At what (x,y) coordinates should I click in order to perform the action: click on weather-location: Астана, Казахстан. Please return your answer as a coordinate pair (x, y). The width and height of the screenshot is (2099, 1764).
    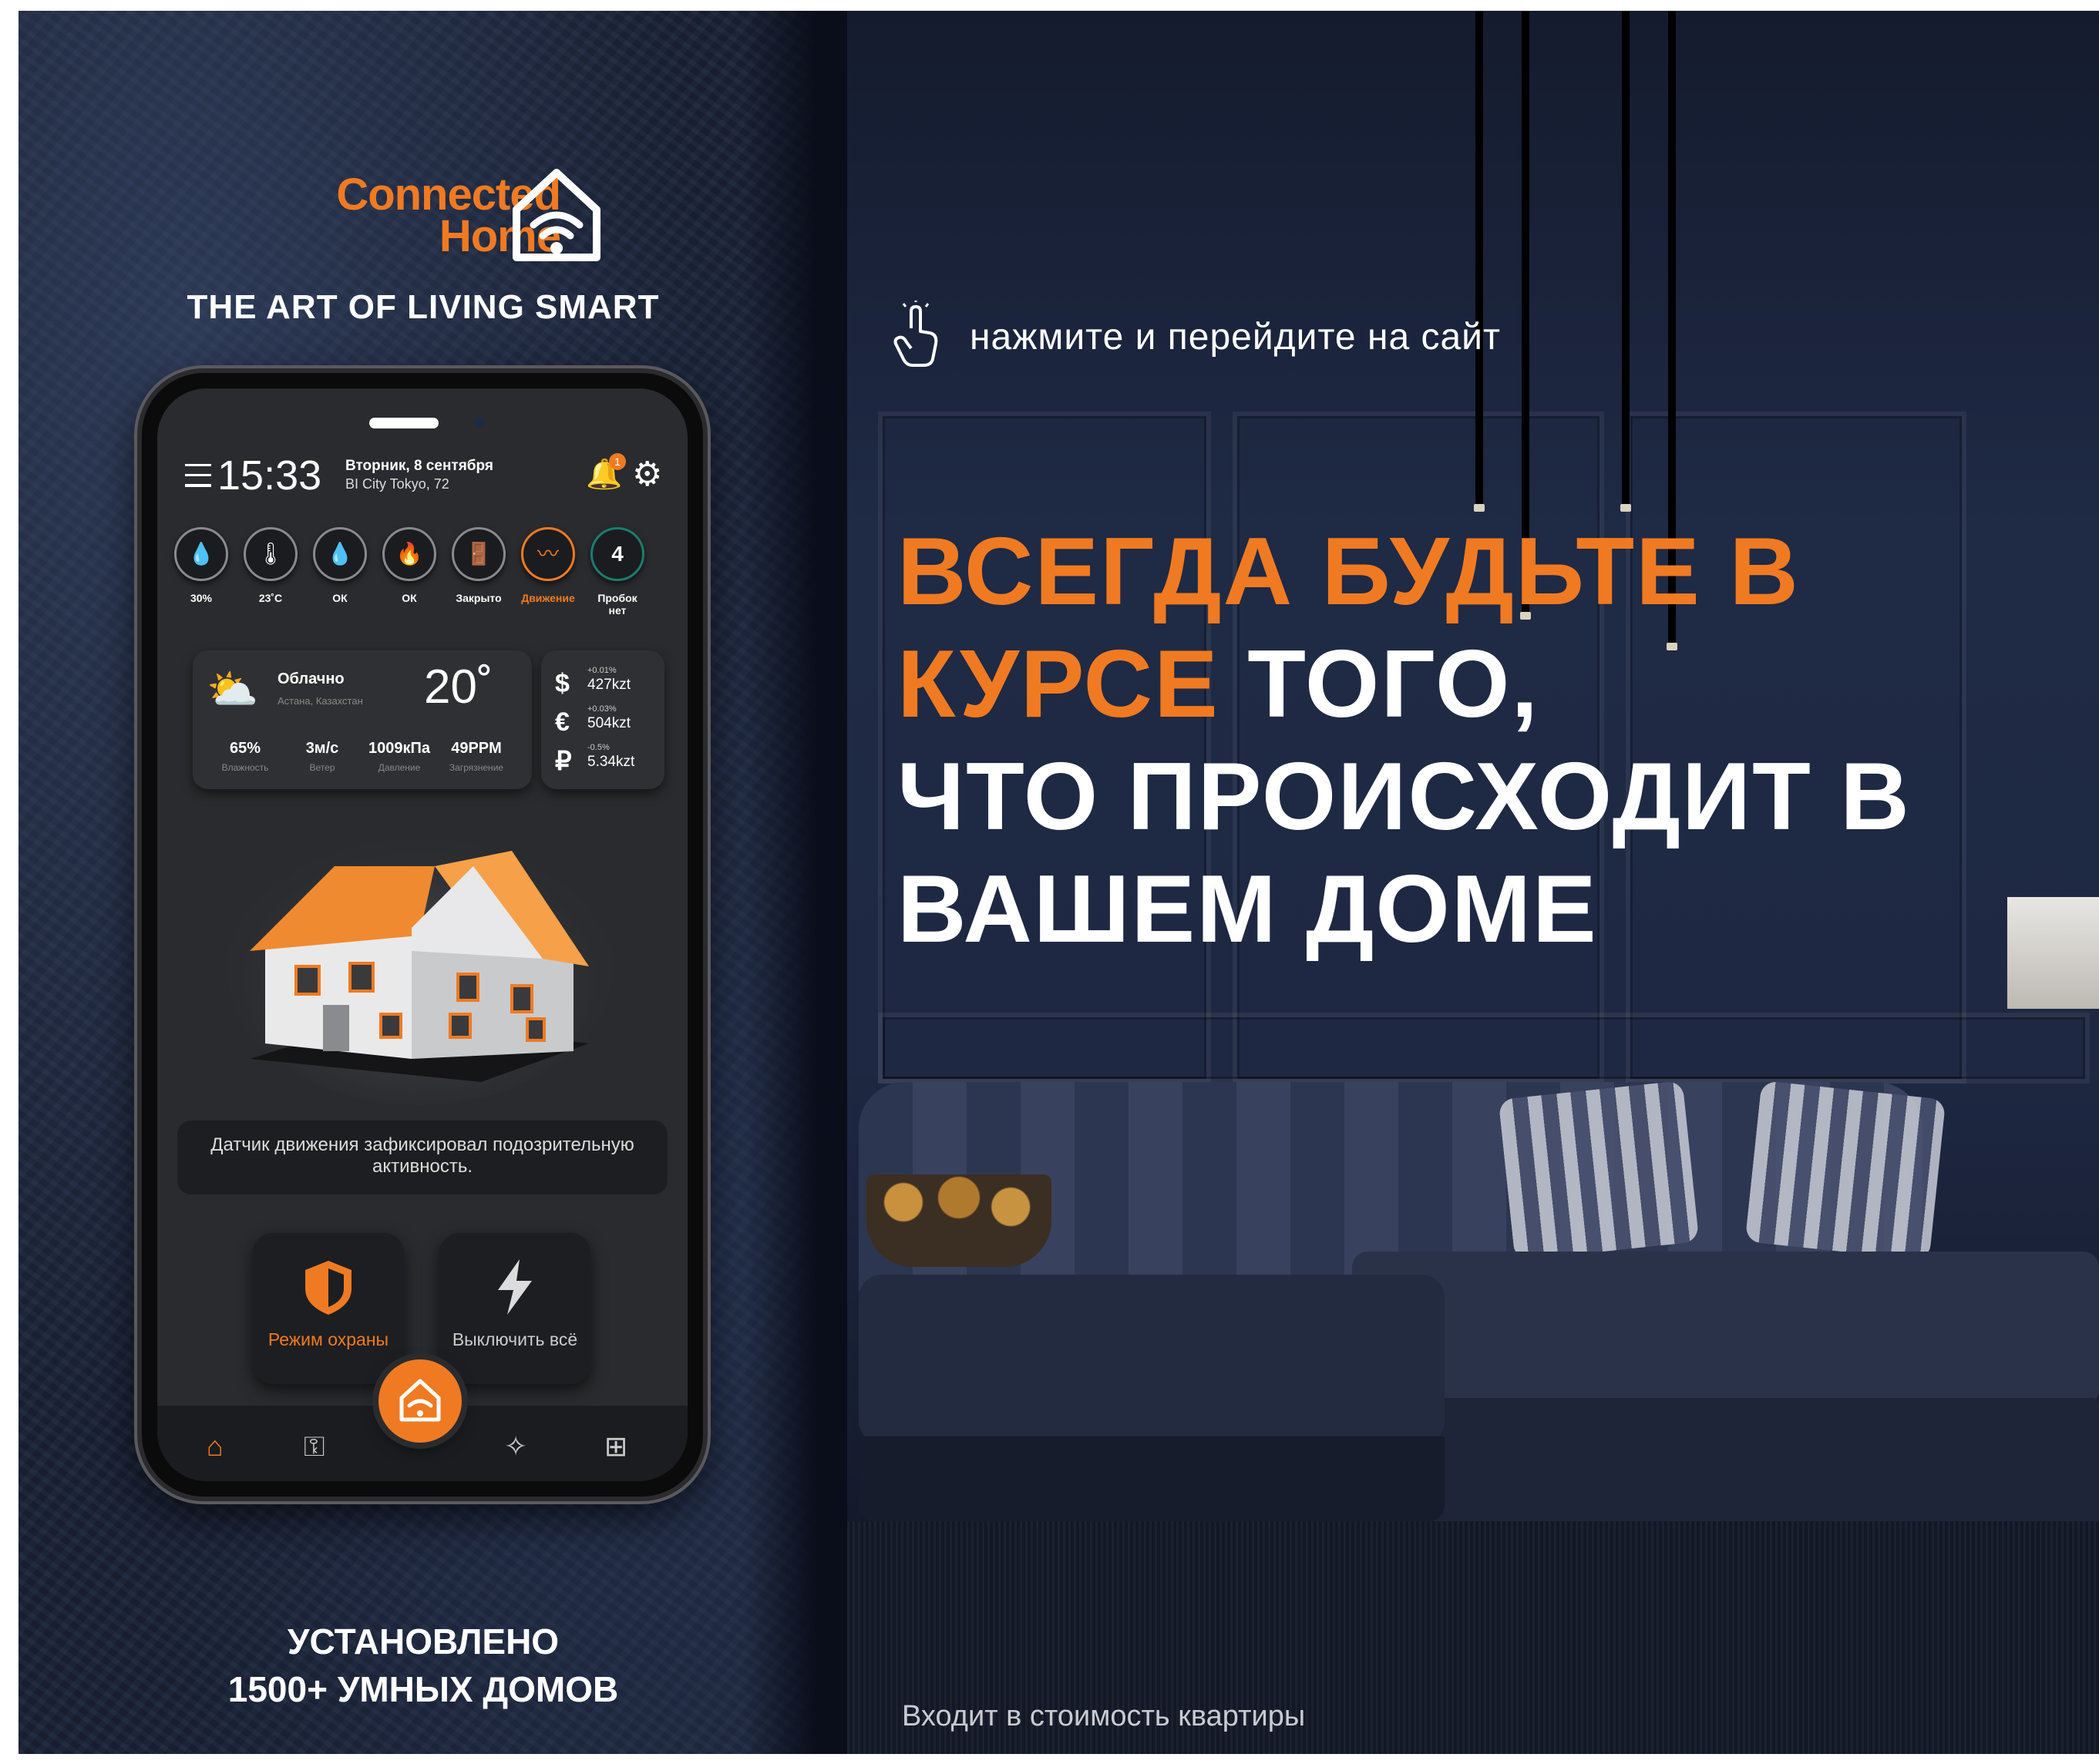
    Looking at the image, I should click on (320, 701).